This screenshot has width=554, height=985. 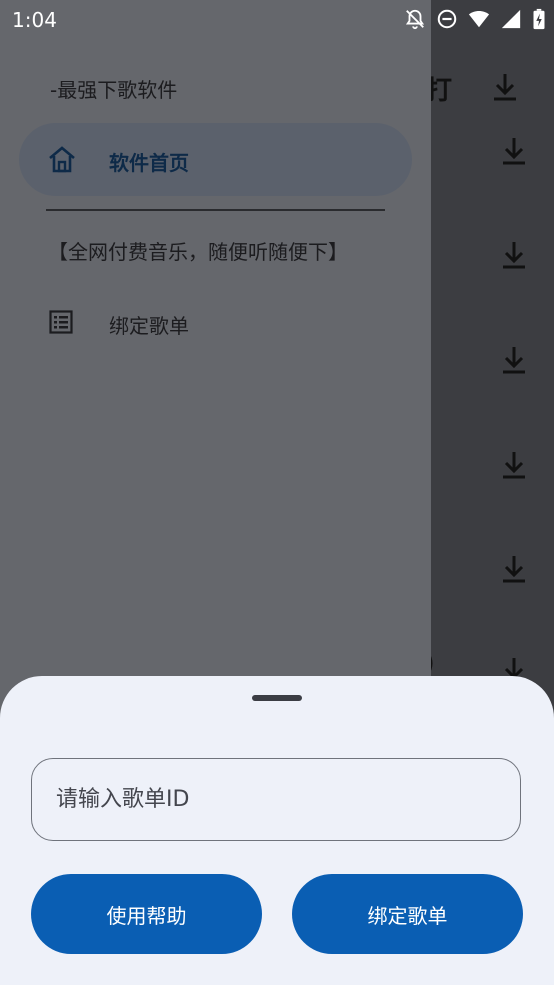 I want to click on wifi-icon, so click(x=479, y=19).